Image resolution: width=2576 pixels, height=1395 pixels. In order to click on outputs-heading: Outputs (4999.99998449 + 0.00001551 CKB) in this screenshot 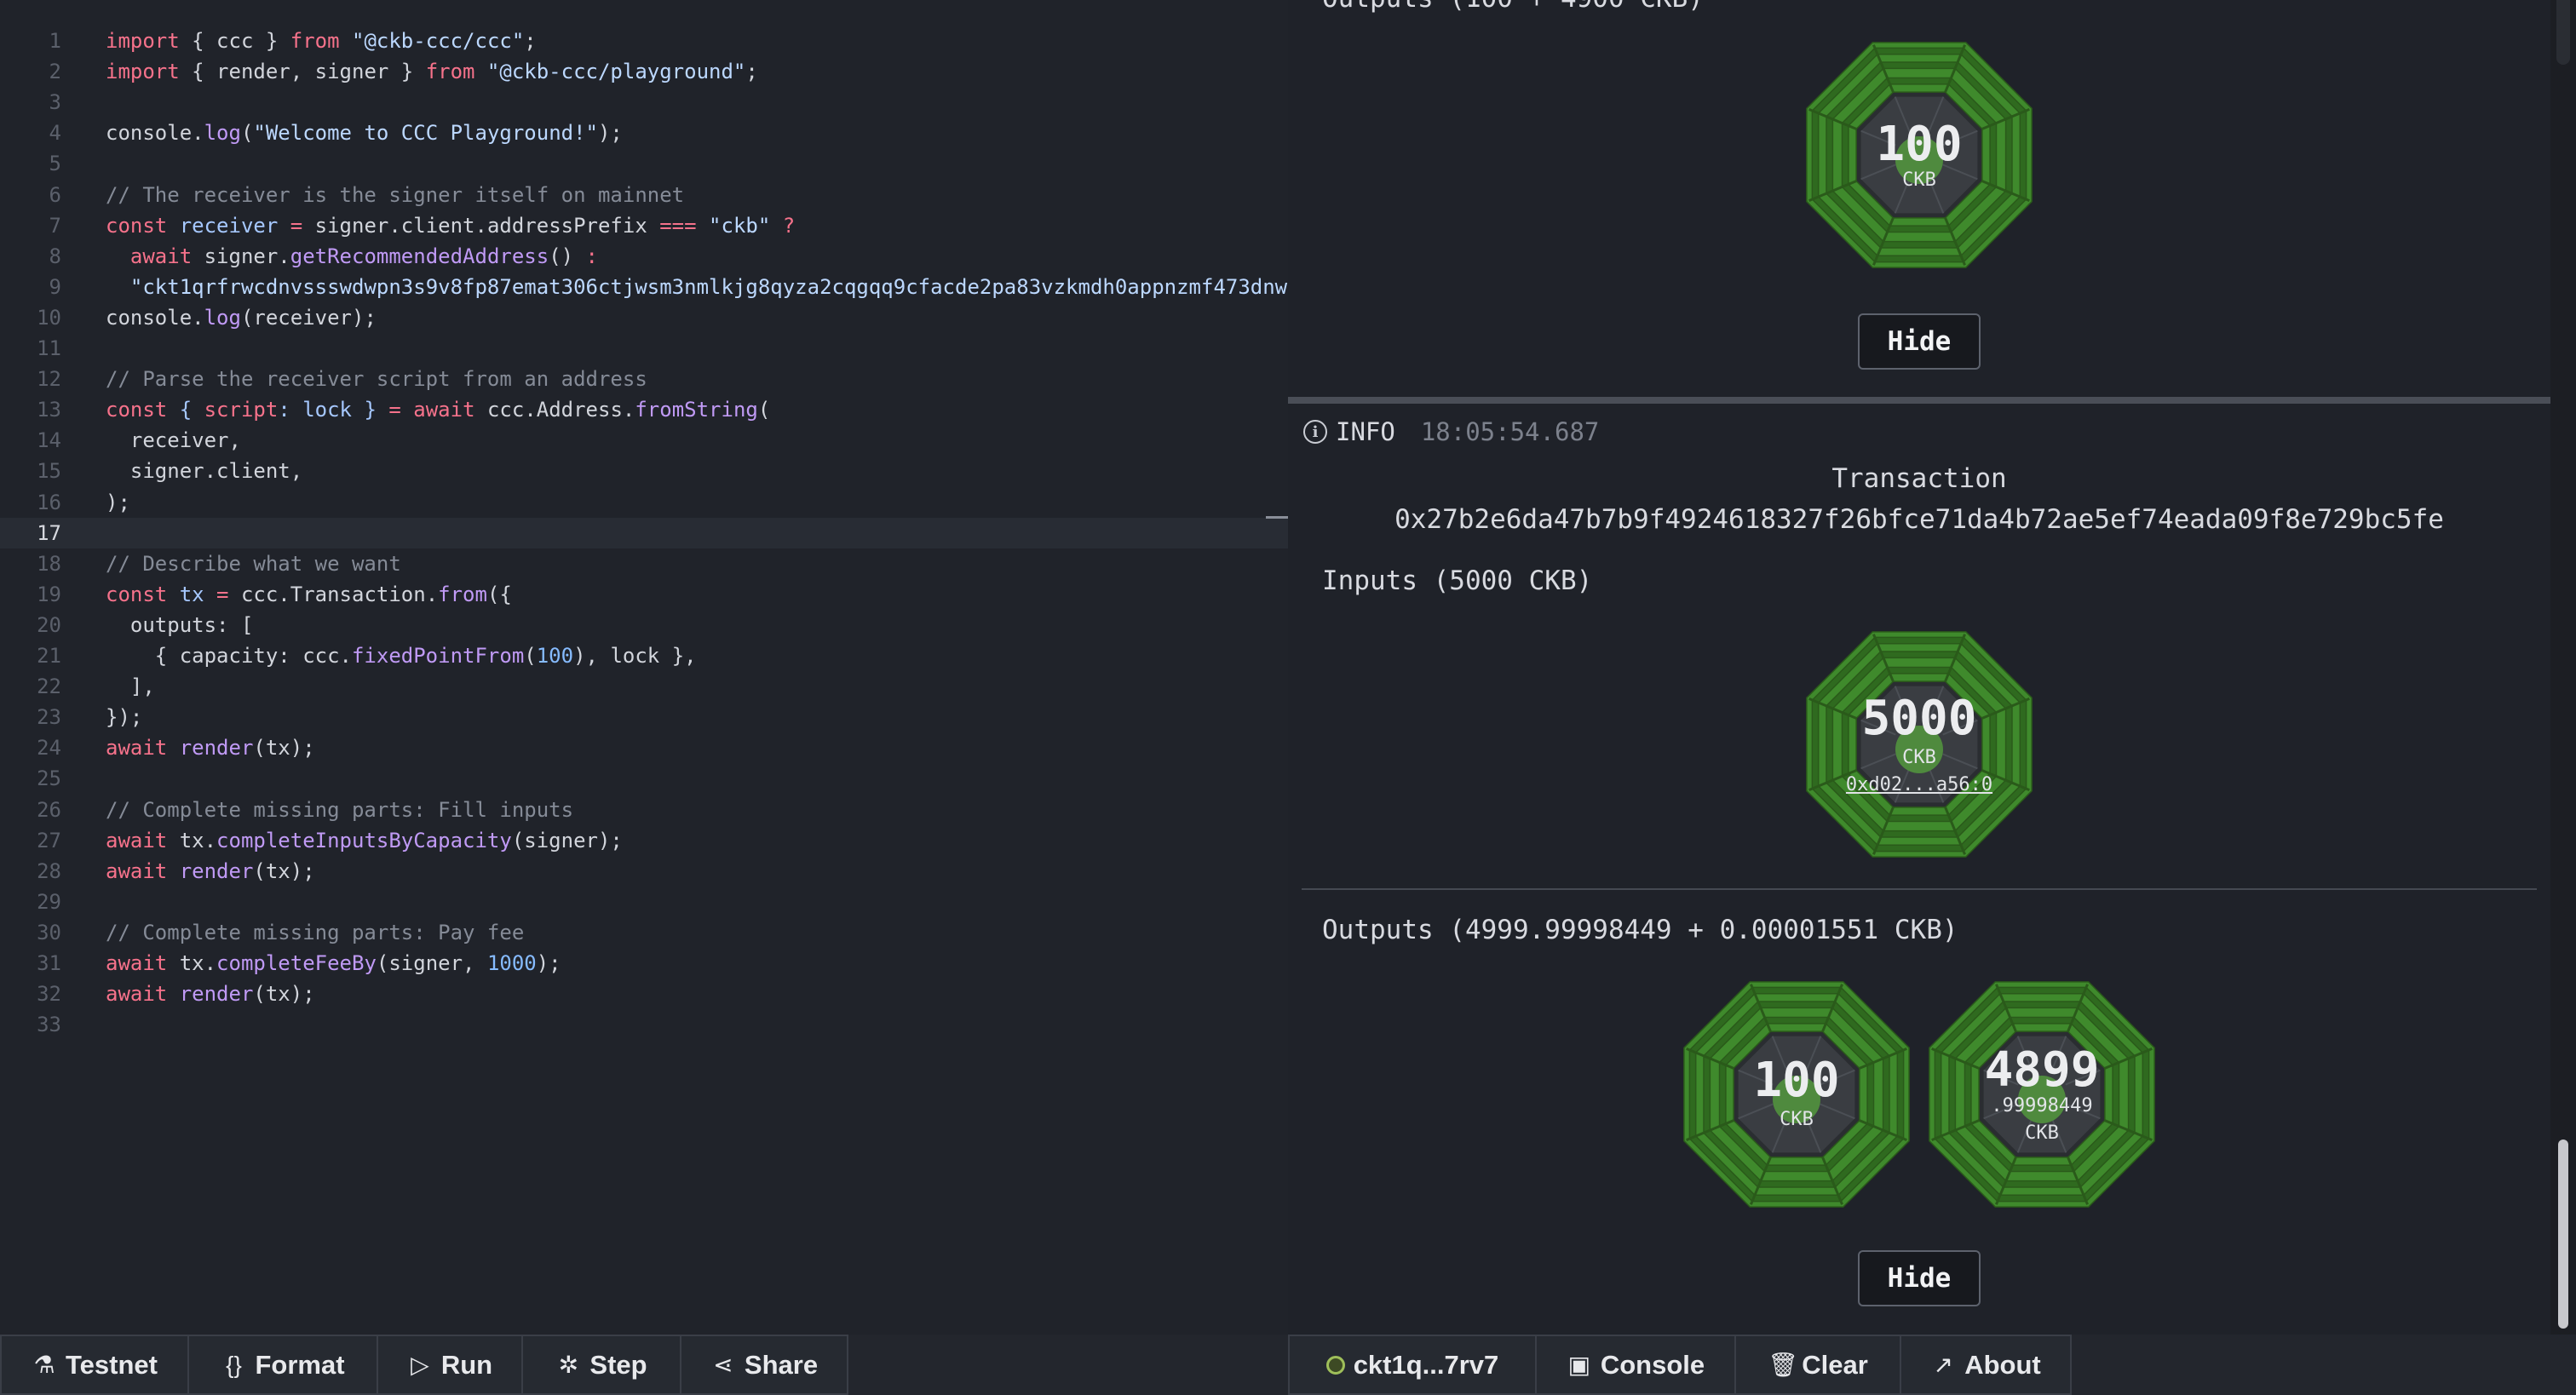, I will do `click(1640, 930)`.